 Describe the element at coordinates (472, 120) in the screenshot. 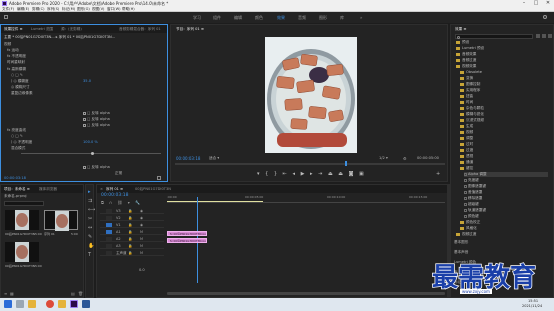

I see `effects-folder: 沉浸式视频` at that location.